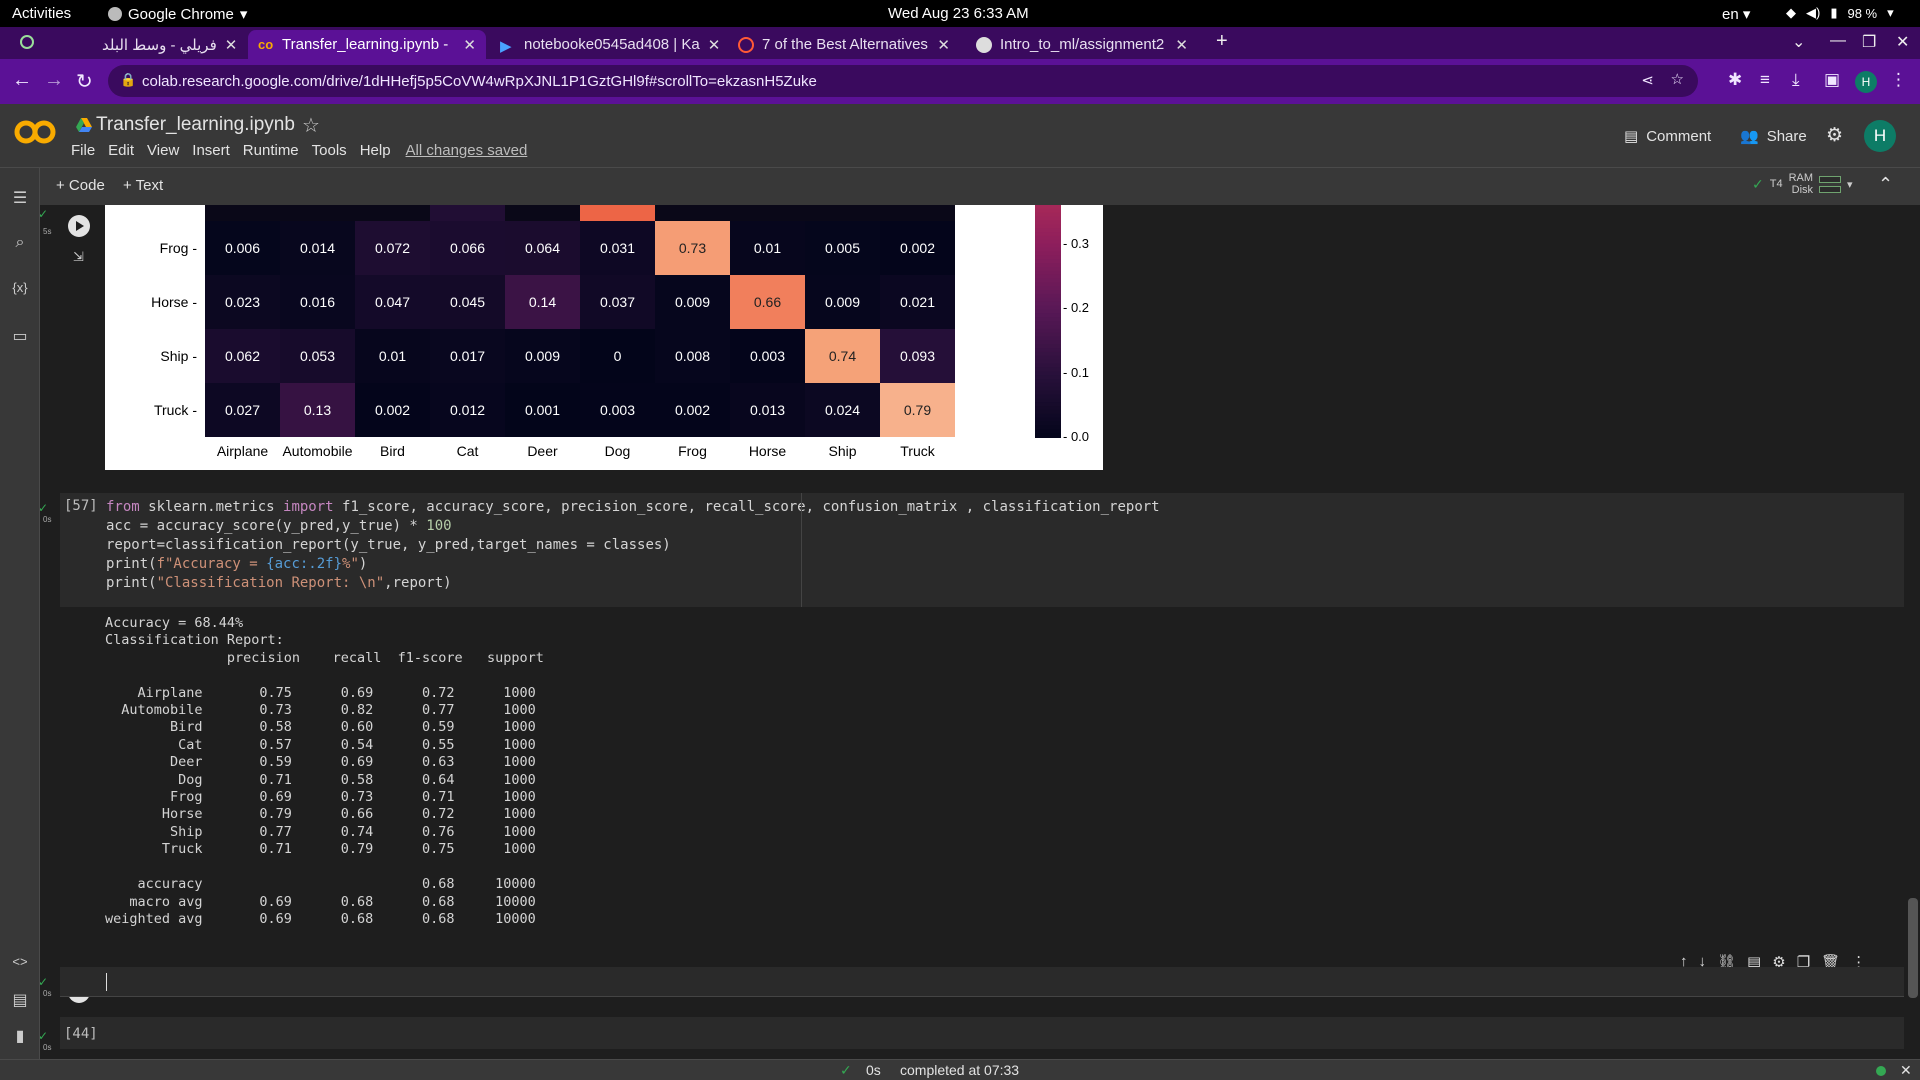 Image resolution: width=1920 pixels, height=1080 pixels. I want to click on heatmap-cell-label: 0.002, so click(917, 248).